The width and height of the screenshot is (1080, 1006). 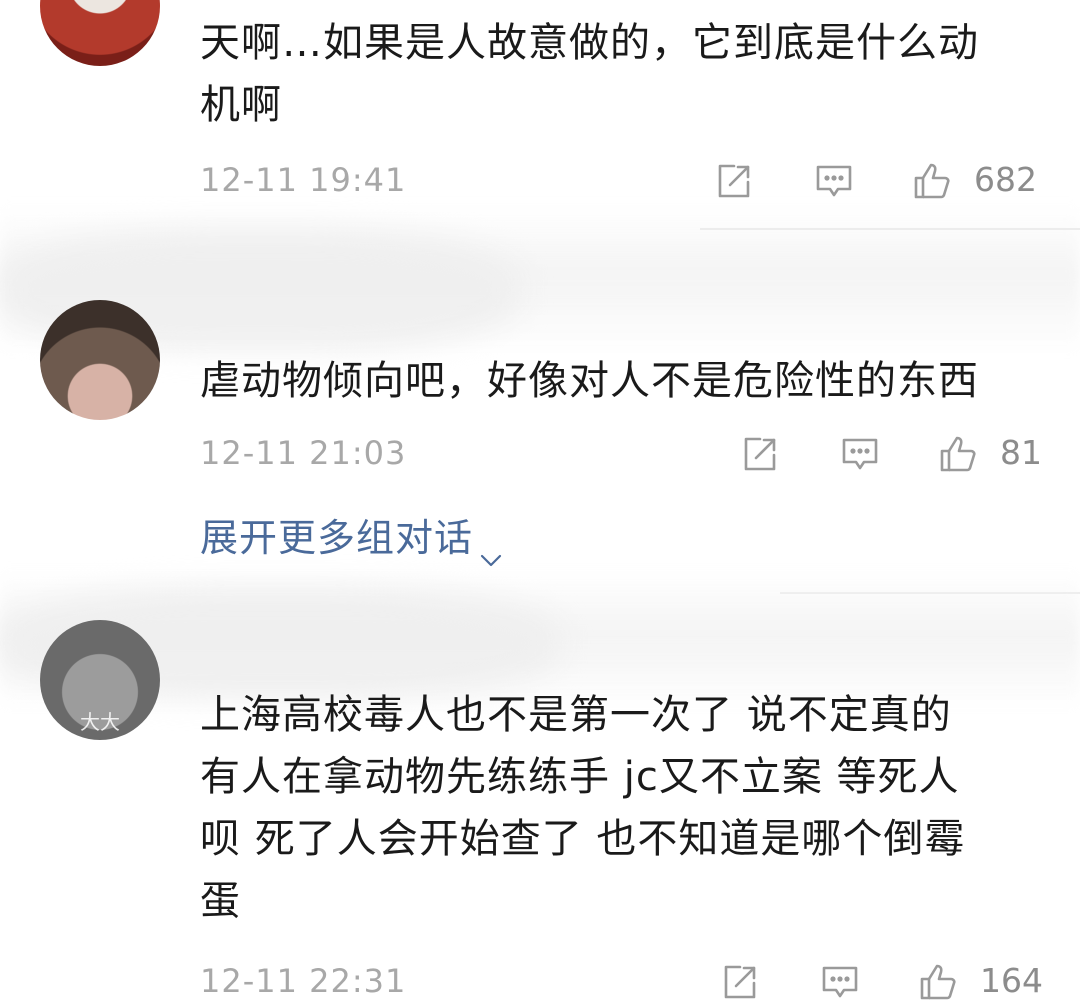 I want to click on avatar-caption: 大大, so click(x=100, y=722).